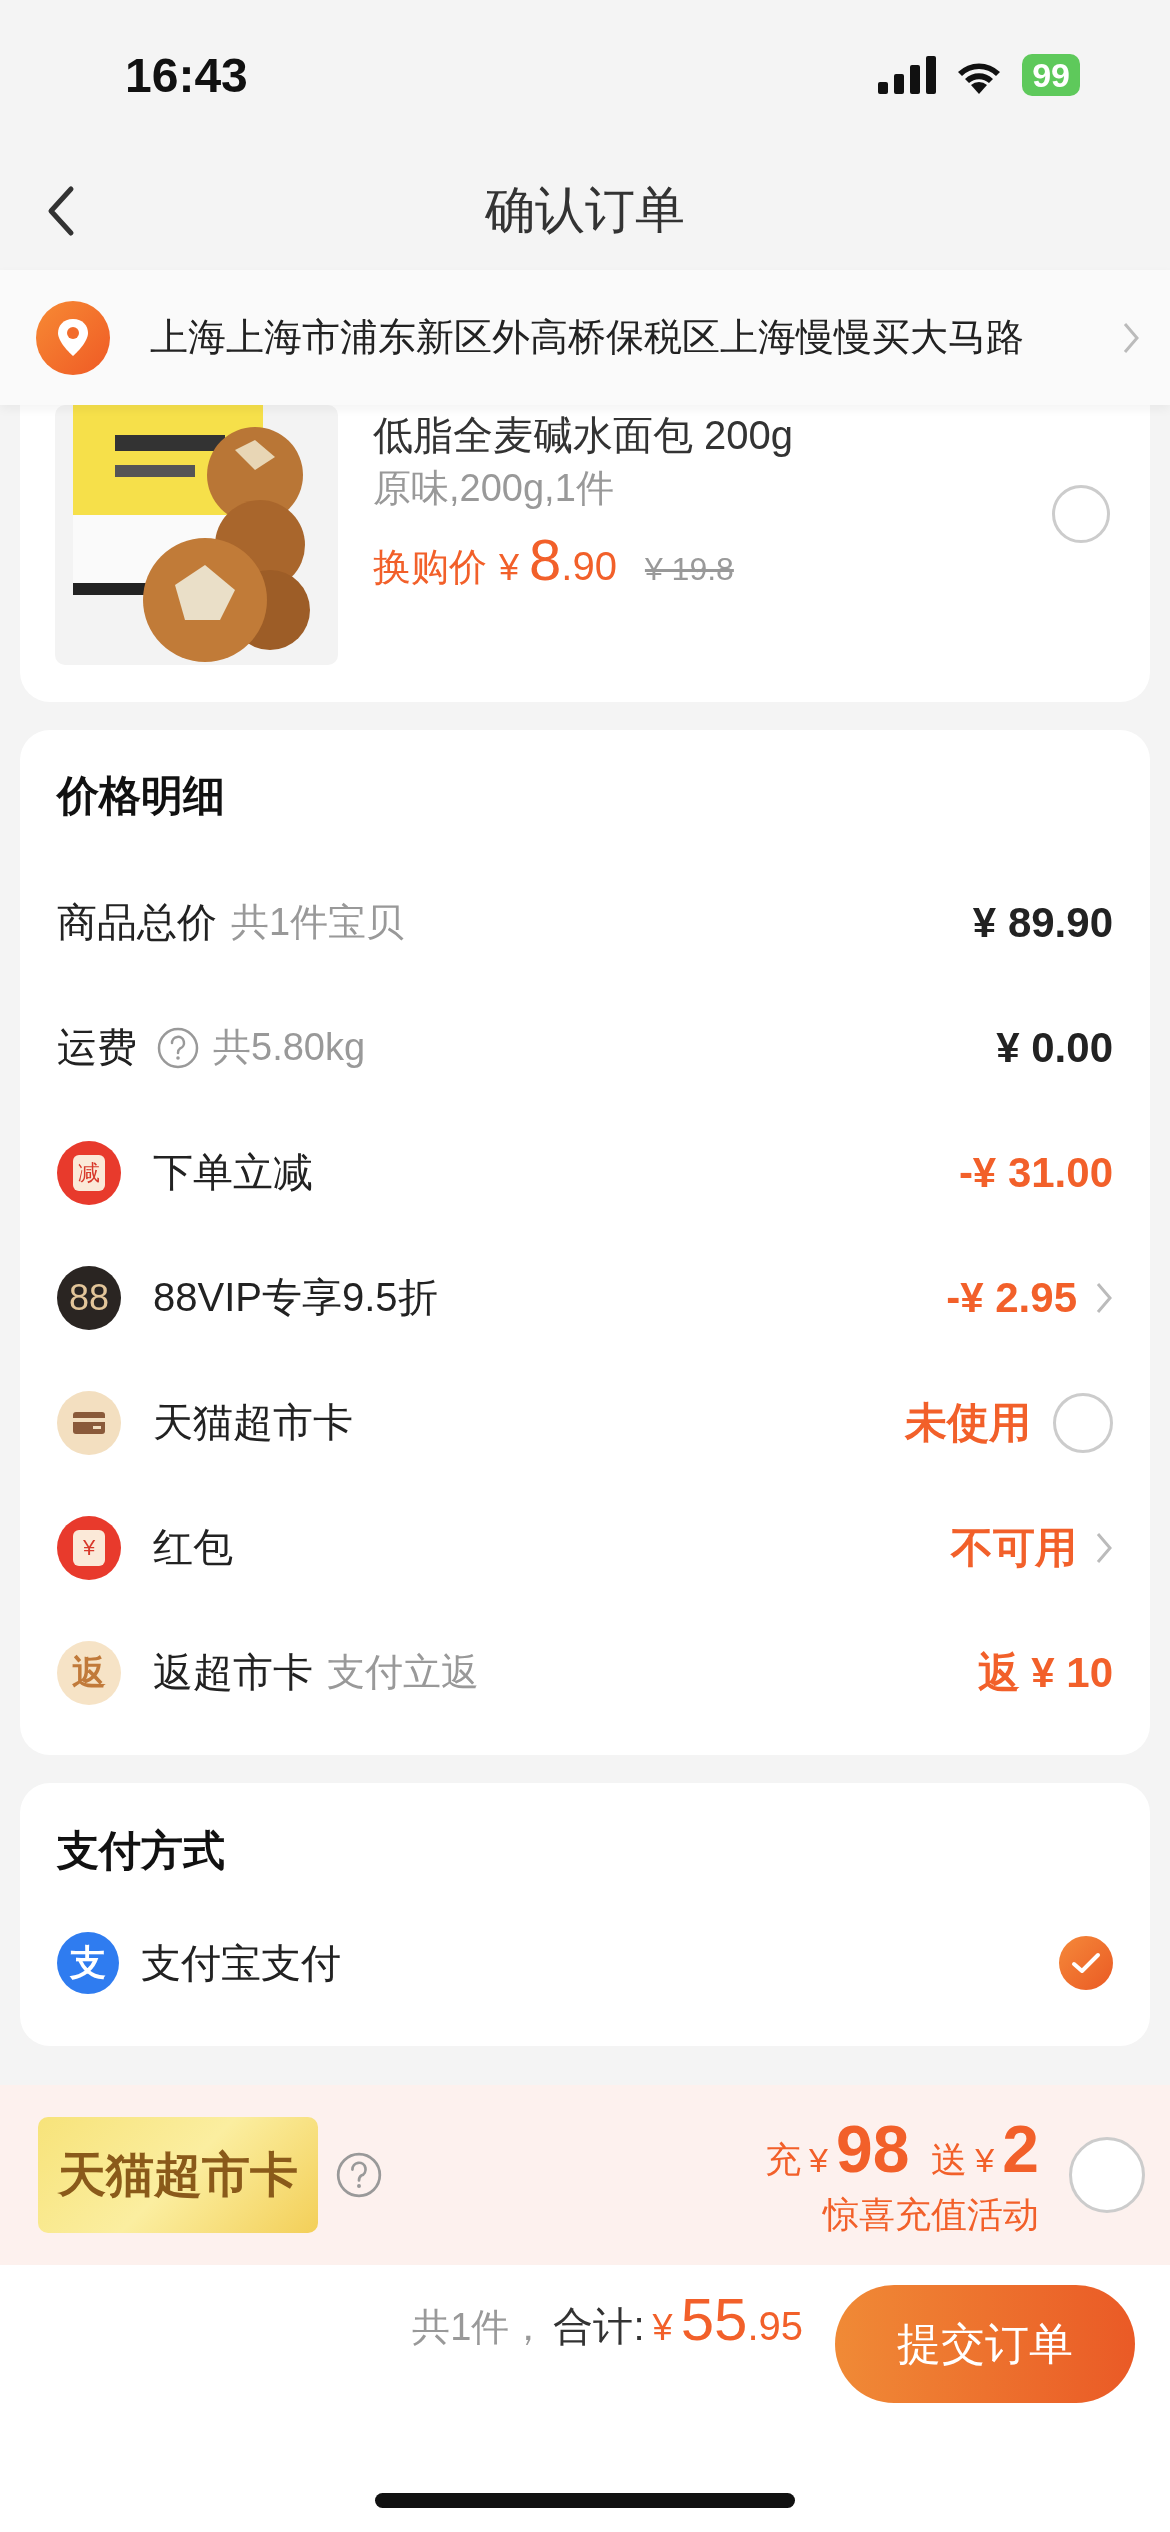 The width and height of the screenshot is (1170, 2532). I want to click on offer-prefix: 送, so click(949, 2159).